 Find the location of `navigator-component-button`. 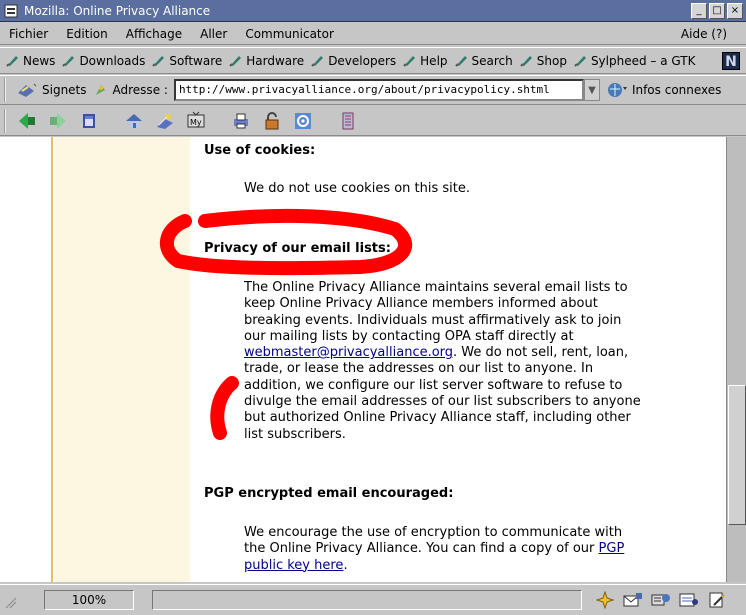

navigator-component-button is located at coordinates (605, 600).